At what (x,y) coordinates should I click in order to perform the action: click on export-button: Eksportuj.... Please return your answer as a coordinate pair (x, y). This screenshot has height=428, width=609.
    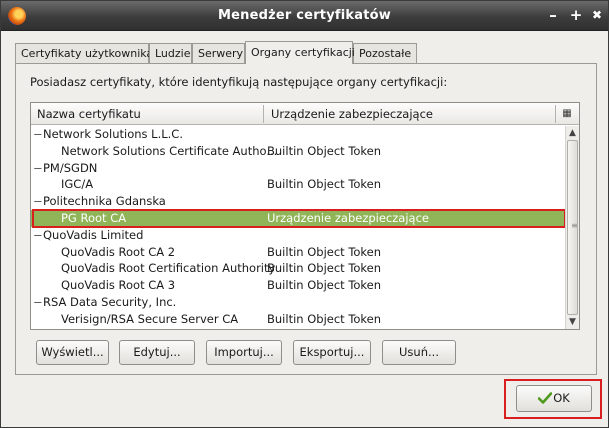
    Looking at the image, I should click on (332, 352).